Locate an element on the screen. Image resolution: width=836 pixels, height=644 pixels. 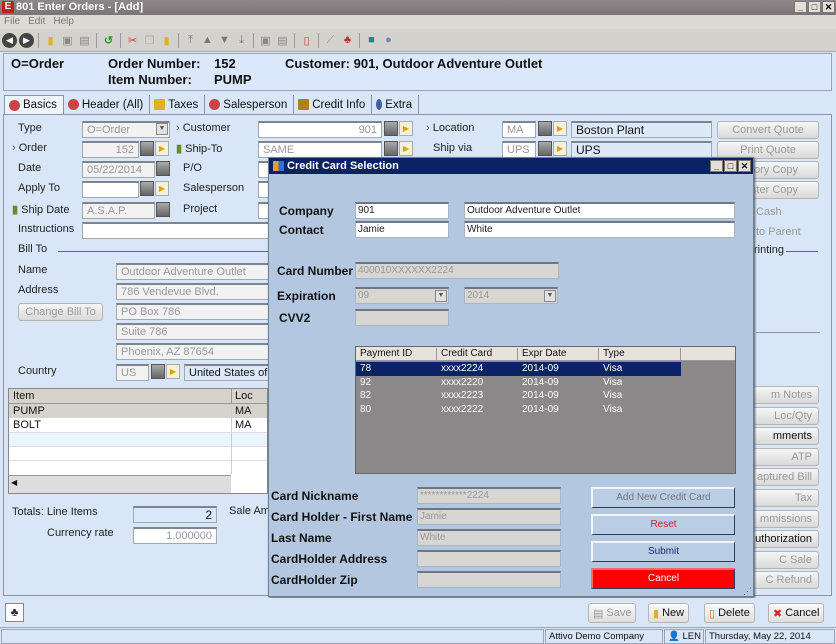
column-header-item: Item is located at coordinates (23, 396).